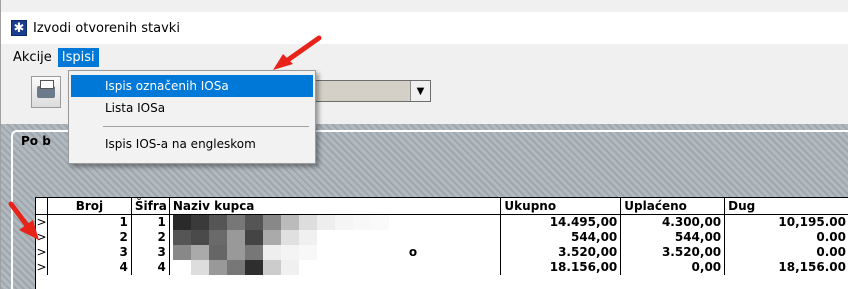 The height and width of the screenshot is (289, 848). Describe the element at coordinates (673, 267) in the screenshot. I see `cell-uplaceno: 0,00` at that location.